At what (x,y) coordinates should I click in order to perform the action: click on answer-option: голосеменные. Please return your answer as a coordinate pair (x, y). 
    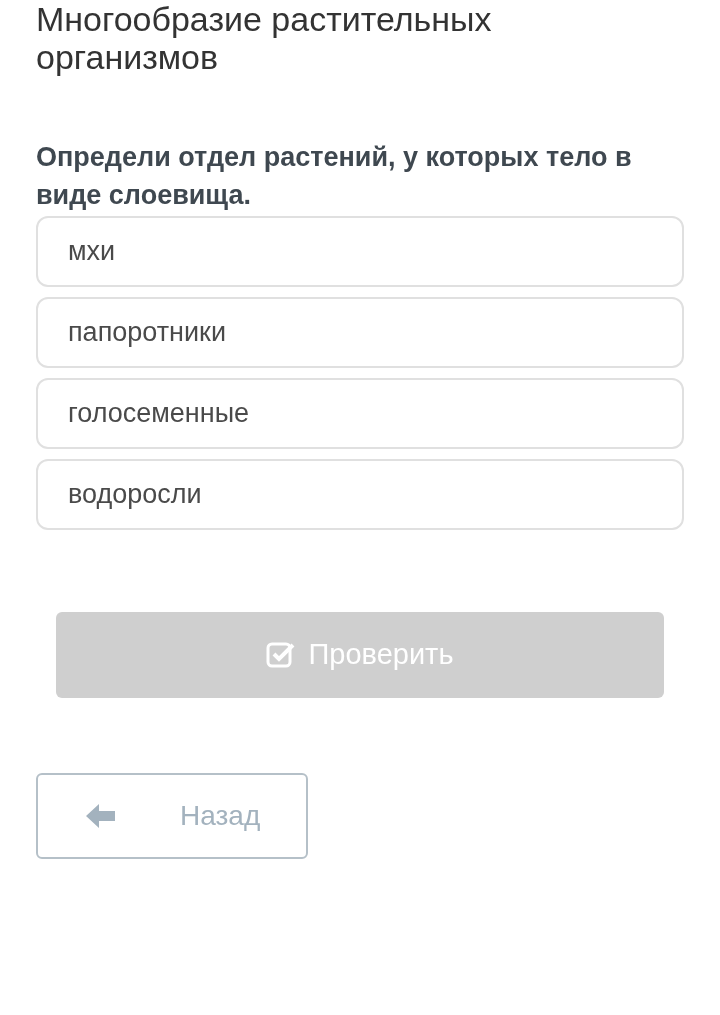
    Looking at the image, I should click on (360, 413).